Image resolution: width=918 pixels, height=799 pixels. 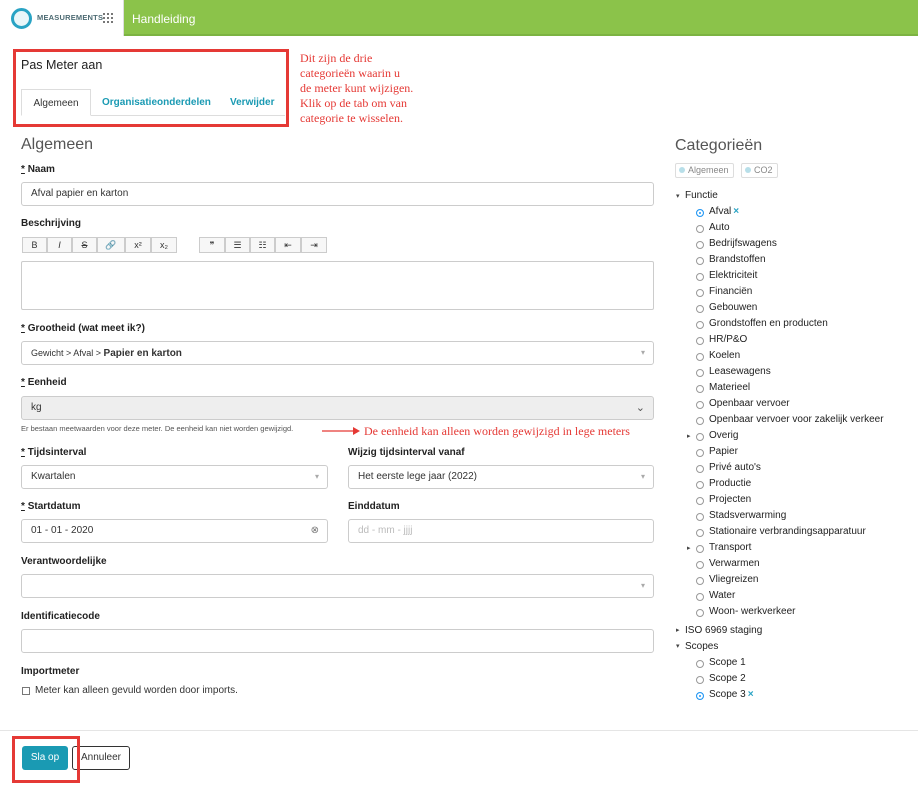 I want to click on interval-change-select: Het eerste lege jaar (2022) ▾, so click(x=501, y=477).